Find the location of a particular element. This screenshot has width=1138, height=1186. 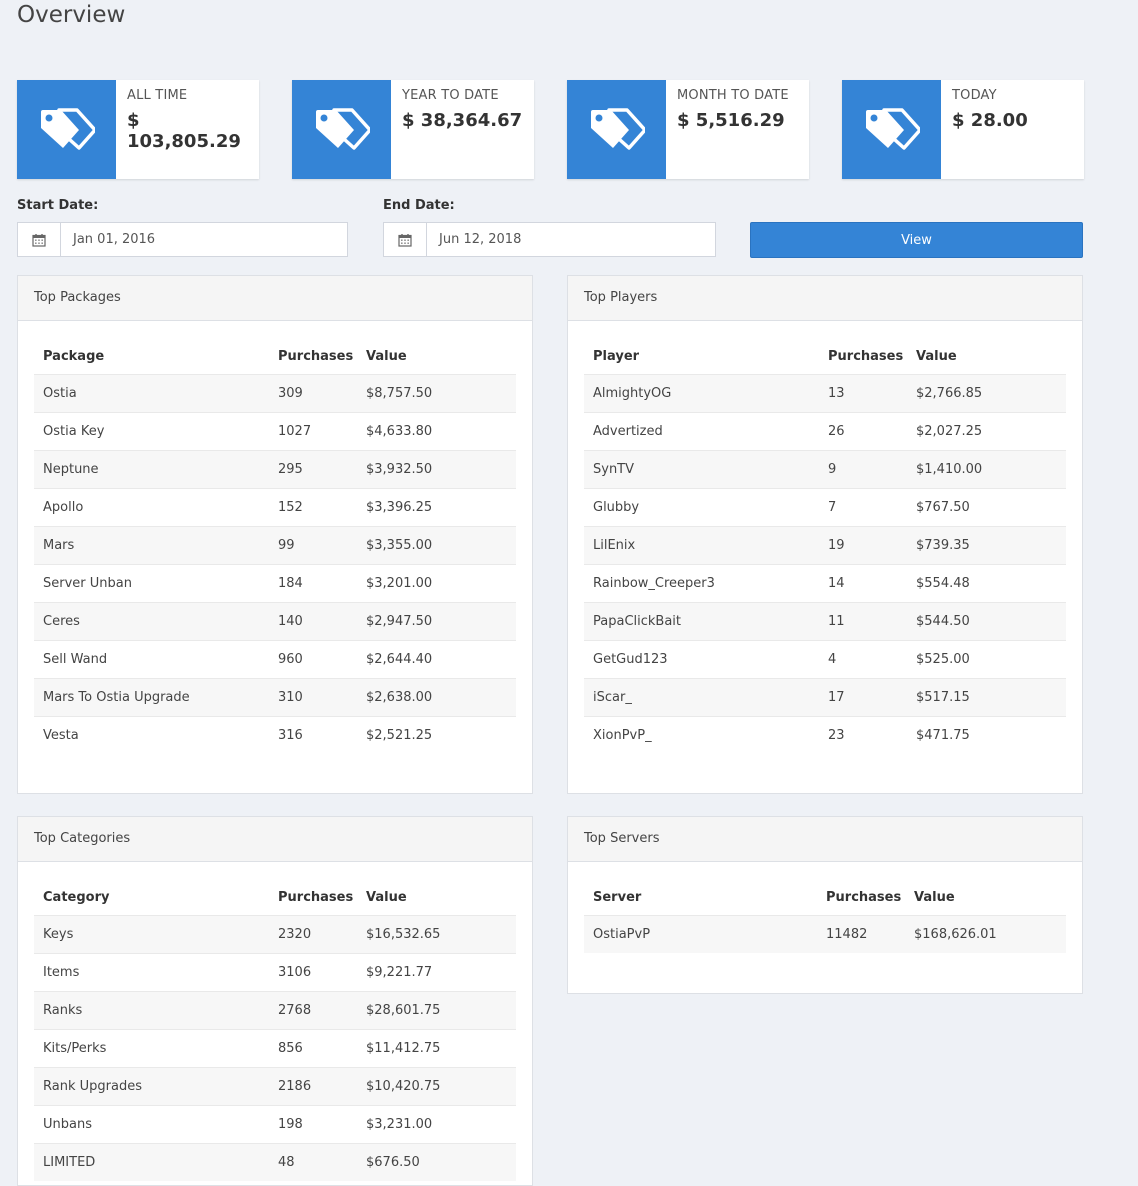

table-row: Glubby 7 $767.50 is located at coordinates (825, 507).